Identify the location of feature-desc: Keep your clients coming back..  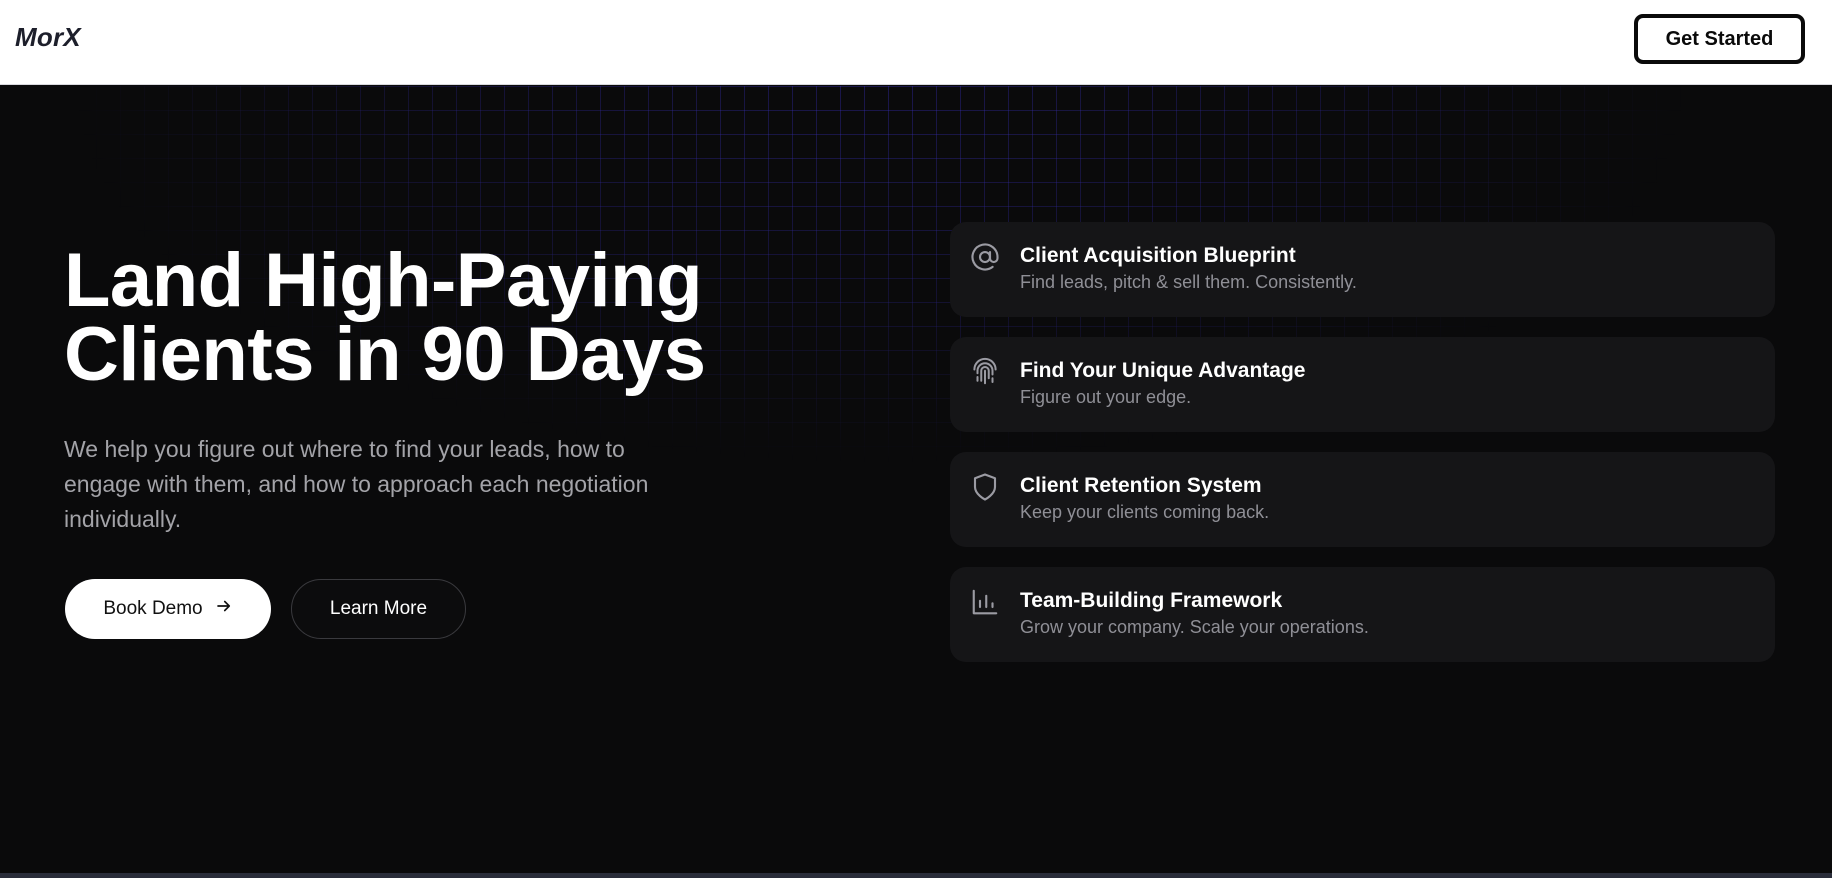
(1145, 512).